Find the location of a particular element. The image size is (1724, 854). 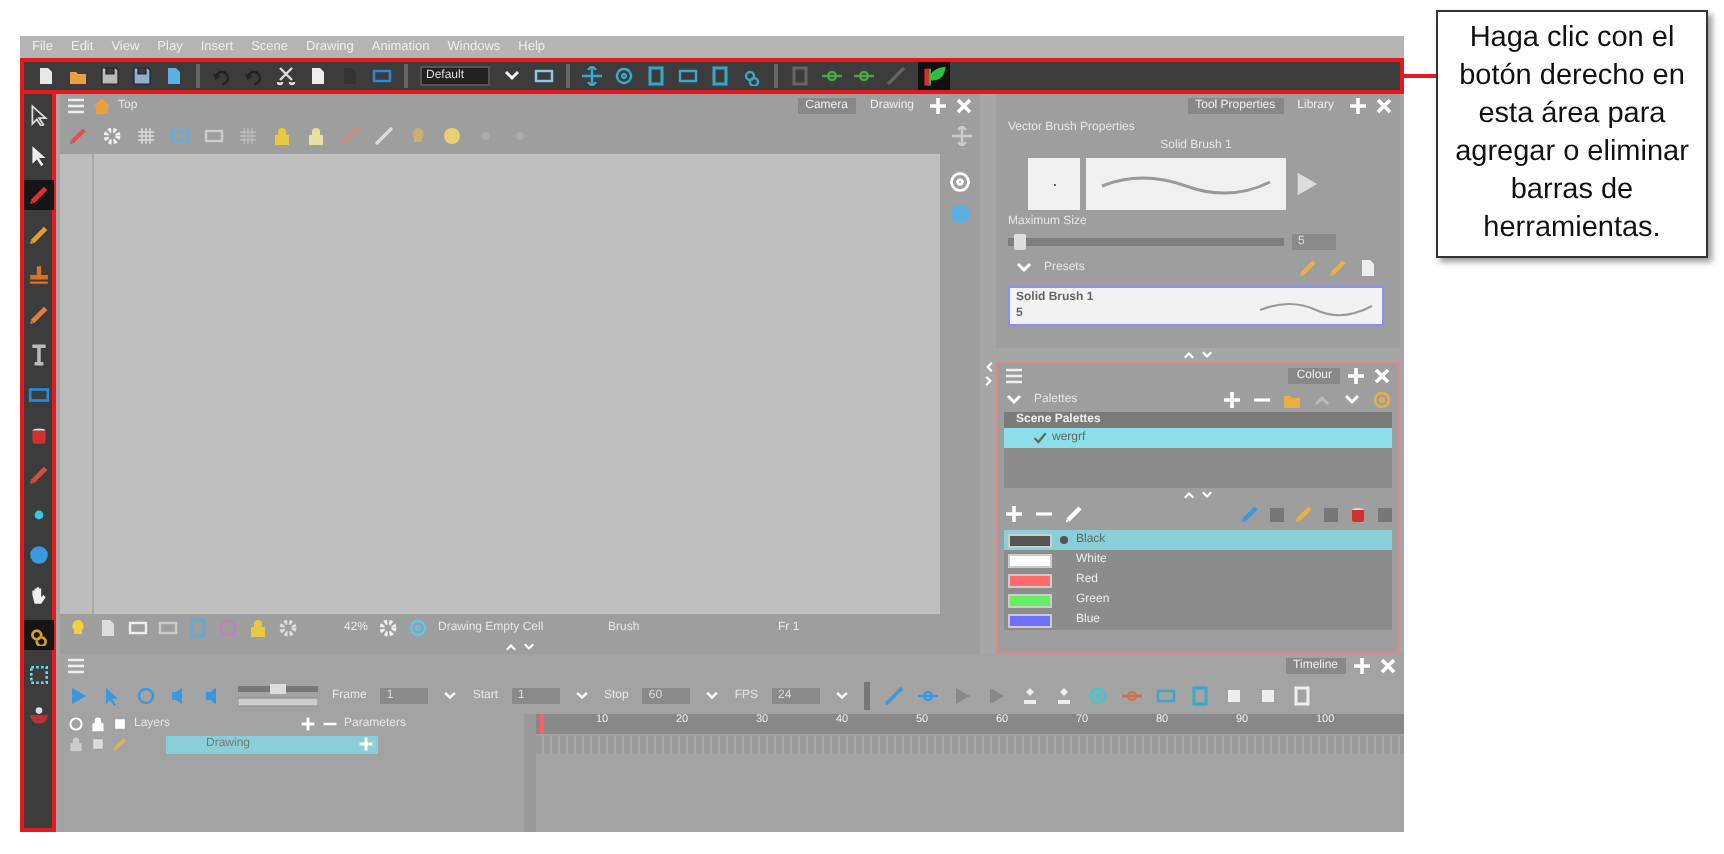

arrow-up-icon is located at coordinates (1322, 400).